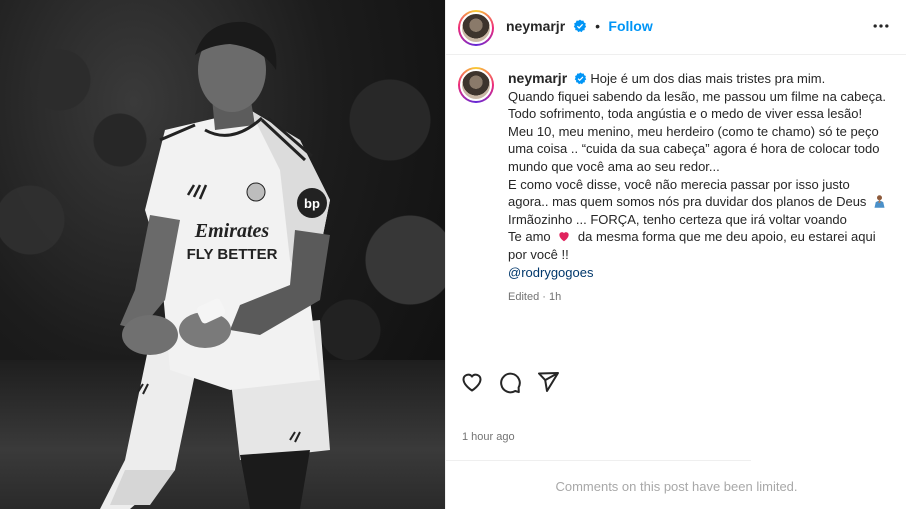 The width and height of the screenshot is (906, 509). I want to click on edited-text: Edited, so click(524, 297).